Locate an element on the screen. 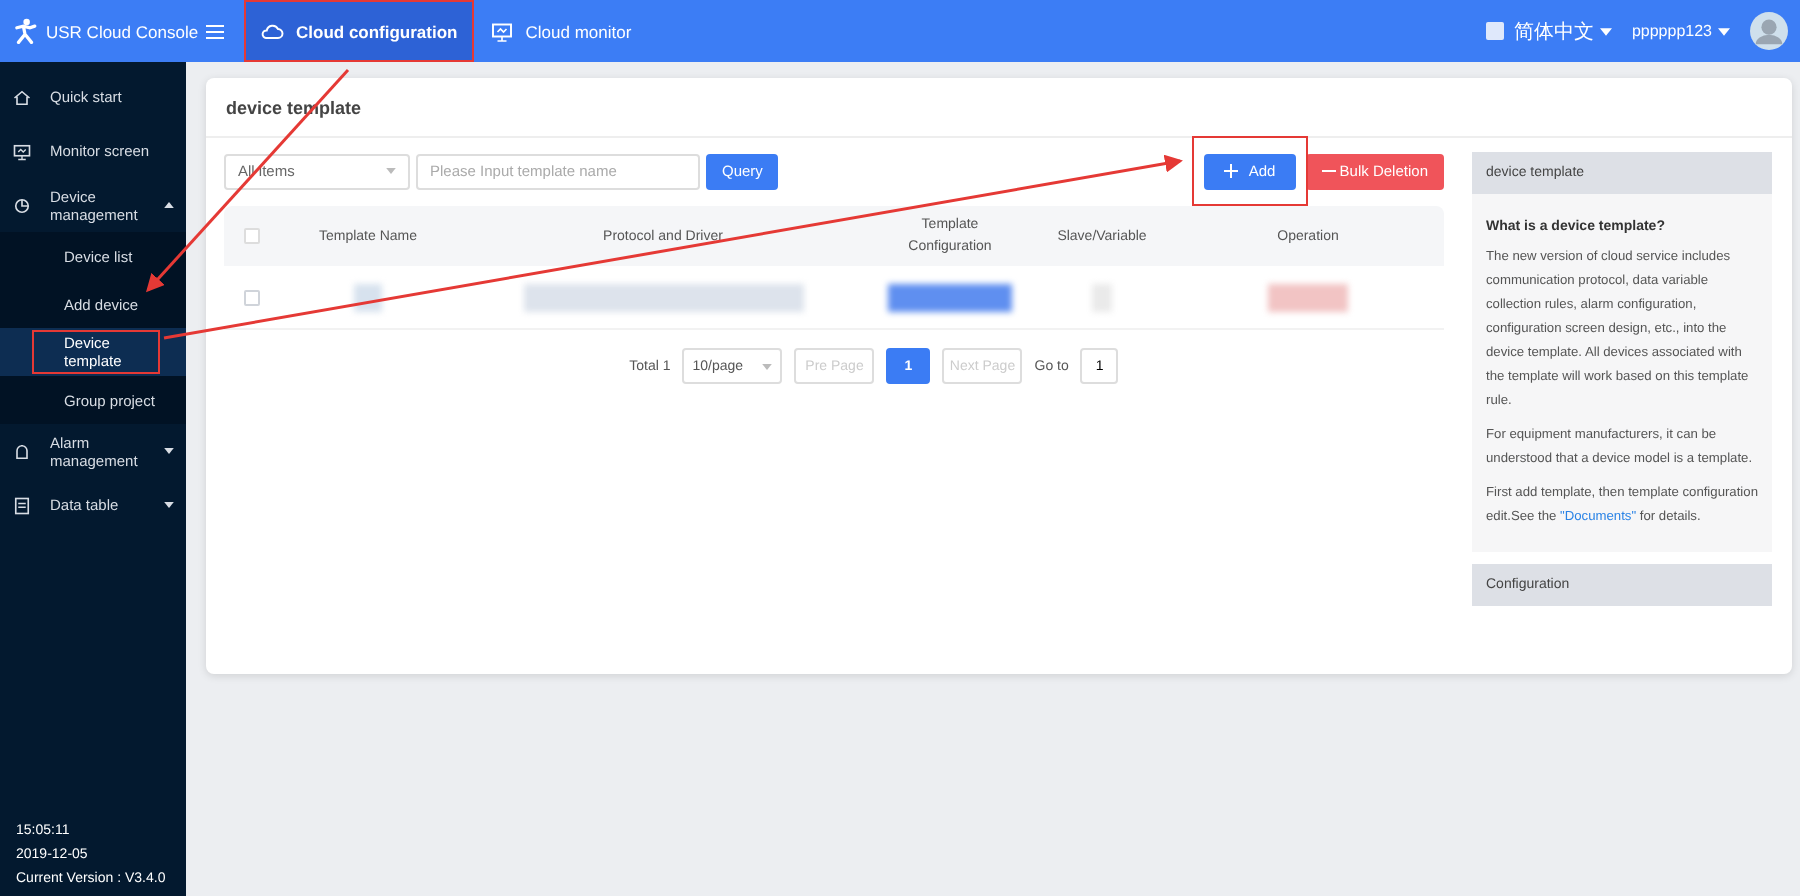 The image size is (1800, 896). cloud-icon is located at coordinates (272, 31).